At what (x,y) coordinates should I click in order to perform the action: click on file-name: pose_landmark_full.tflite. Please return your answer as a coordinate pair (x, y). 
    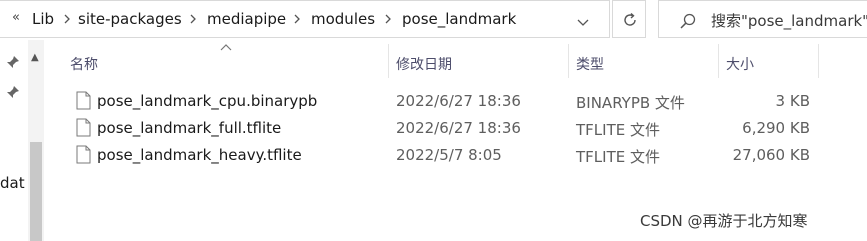
    Looking at the image, I should click on (189, 128).